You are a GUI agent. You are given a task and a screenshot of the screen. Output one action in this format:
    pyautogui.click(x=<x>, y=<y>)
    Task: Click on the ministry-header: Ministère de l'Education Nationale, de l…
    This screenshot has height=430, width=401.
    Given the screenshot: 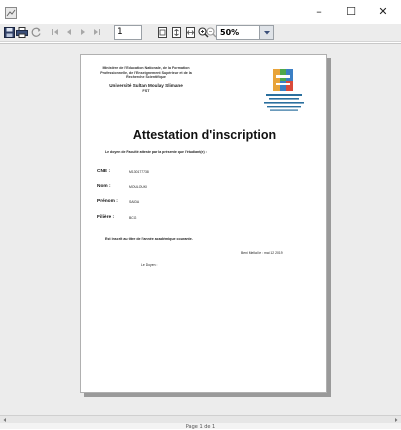 What is the action you would take?
    pyautogui.click(x=146, y=73)
    